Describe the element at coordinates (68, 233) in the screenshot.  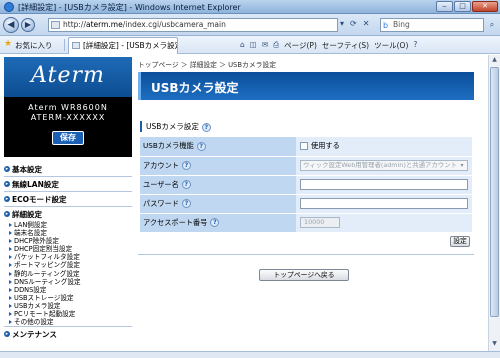
I see `sidebar-subitem-hostname: 端末名設定` at that location.